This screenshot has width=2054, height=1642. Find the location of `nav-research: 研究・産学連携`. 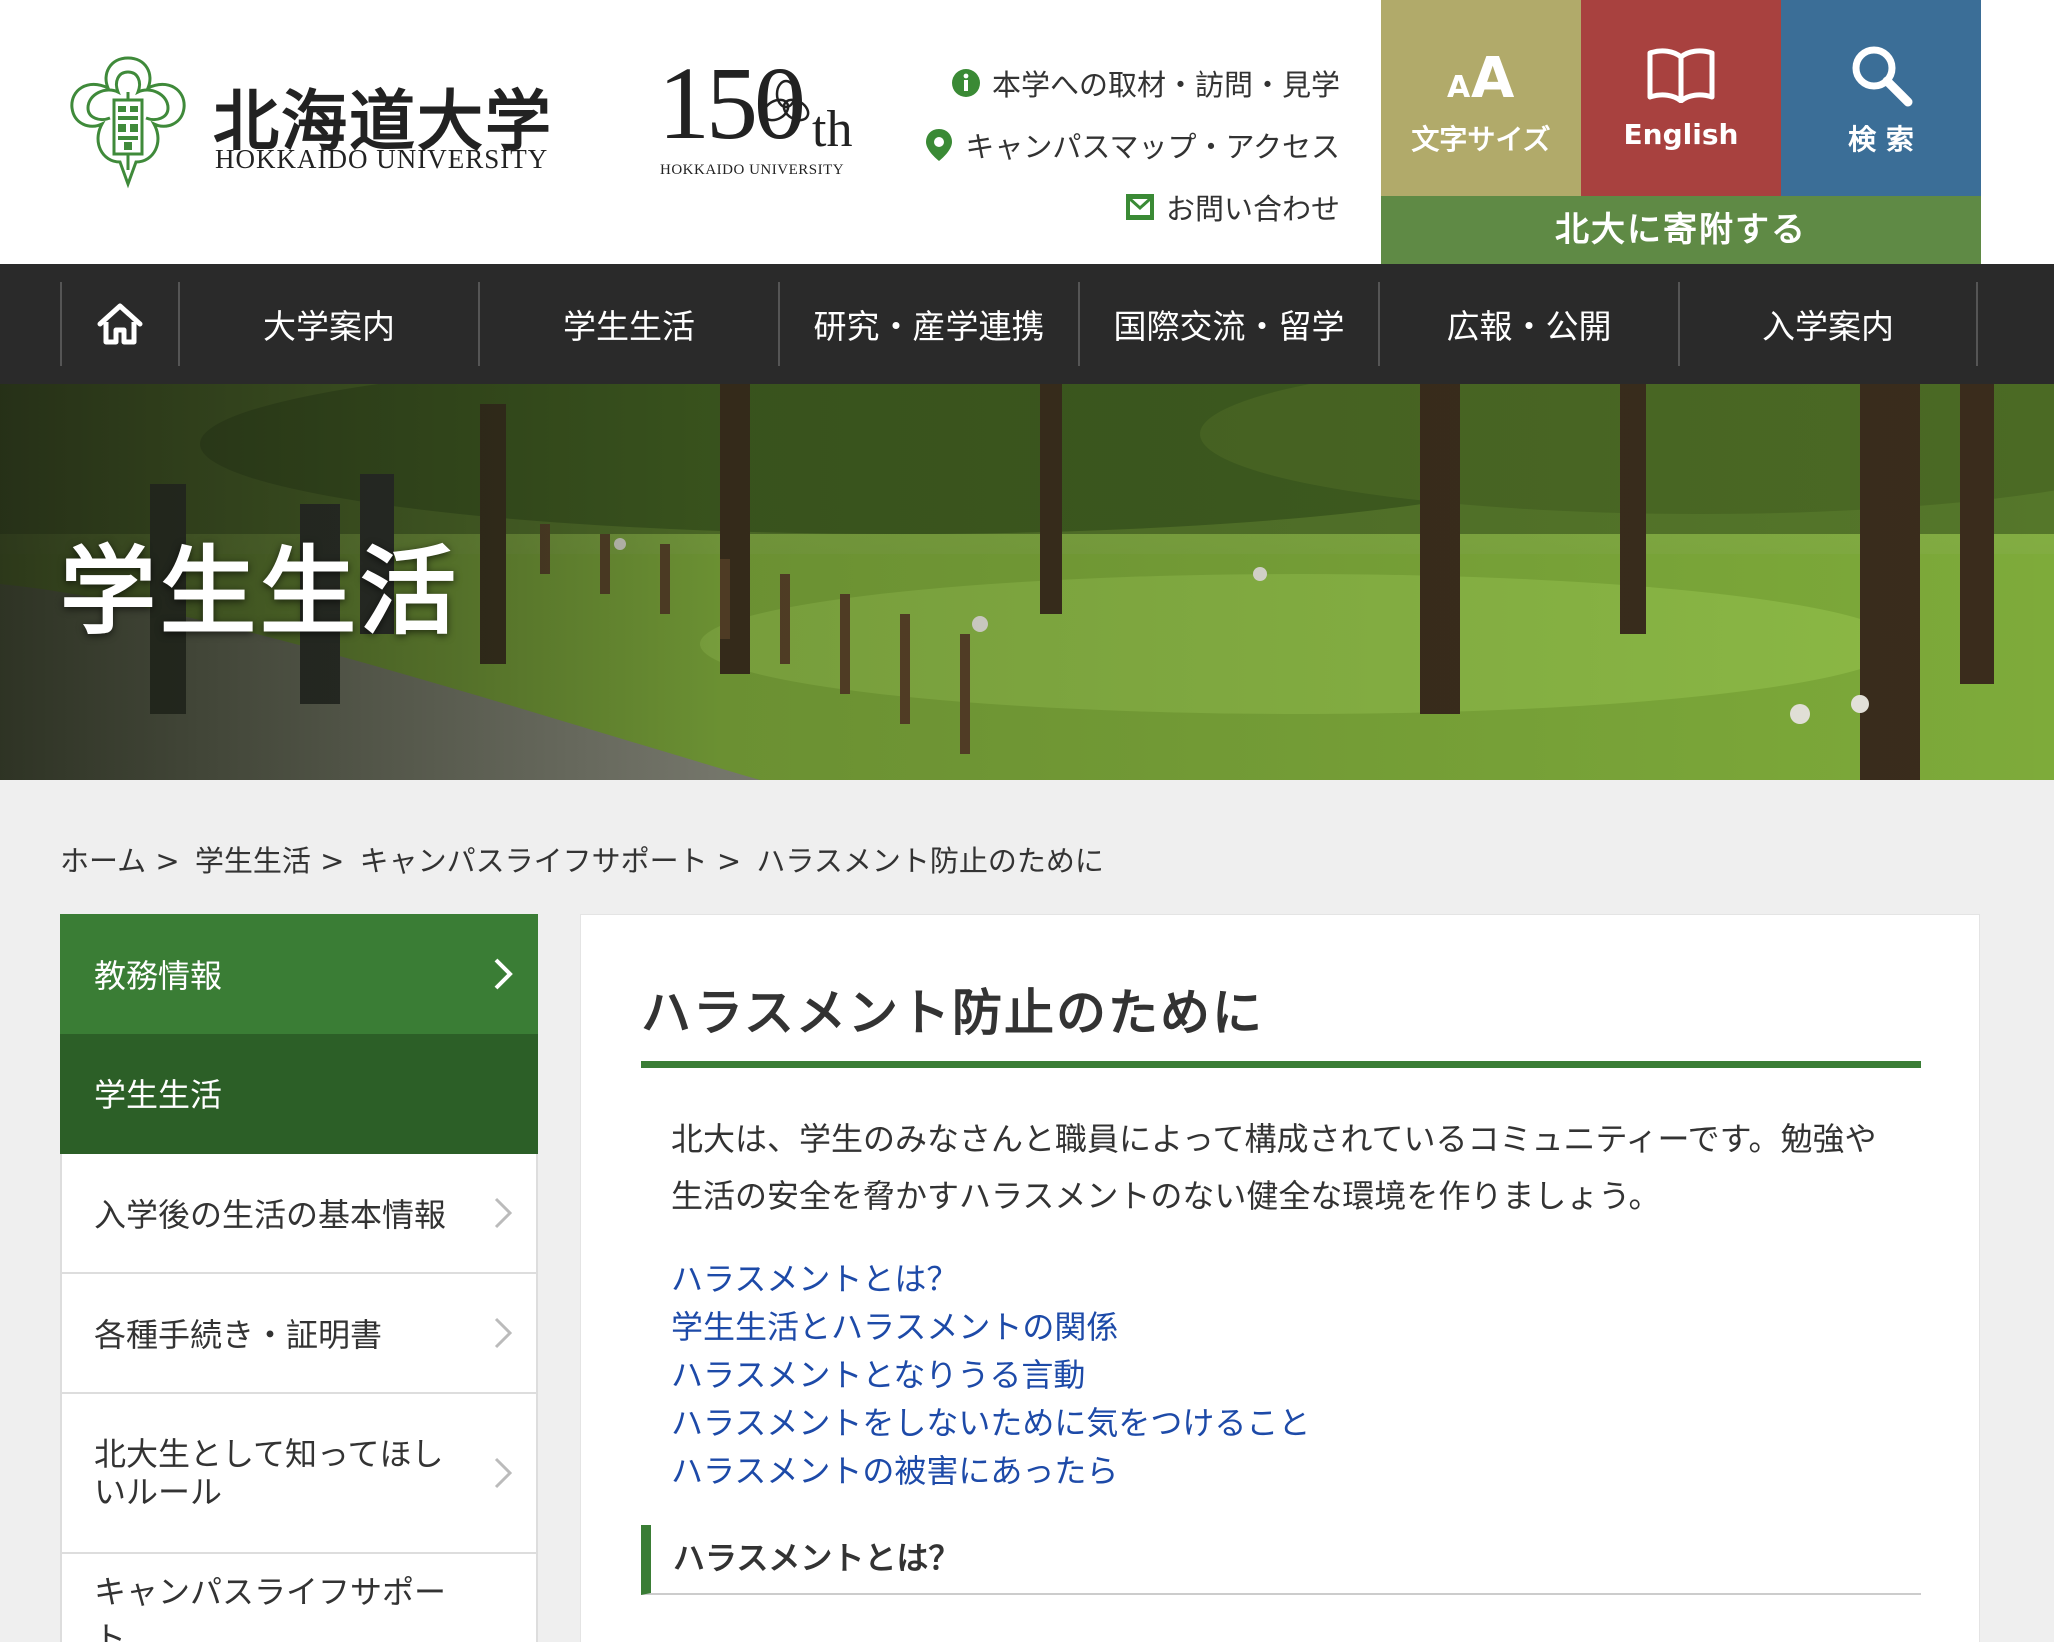

nav-research: 研究・産学連携 is located at coordinates (928, 324).